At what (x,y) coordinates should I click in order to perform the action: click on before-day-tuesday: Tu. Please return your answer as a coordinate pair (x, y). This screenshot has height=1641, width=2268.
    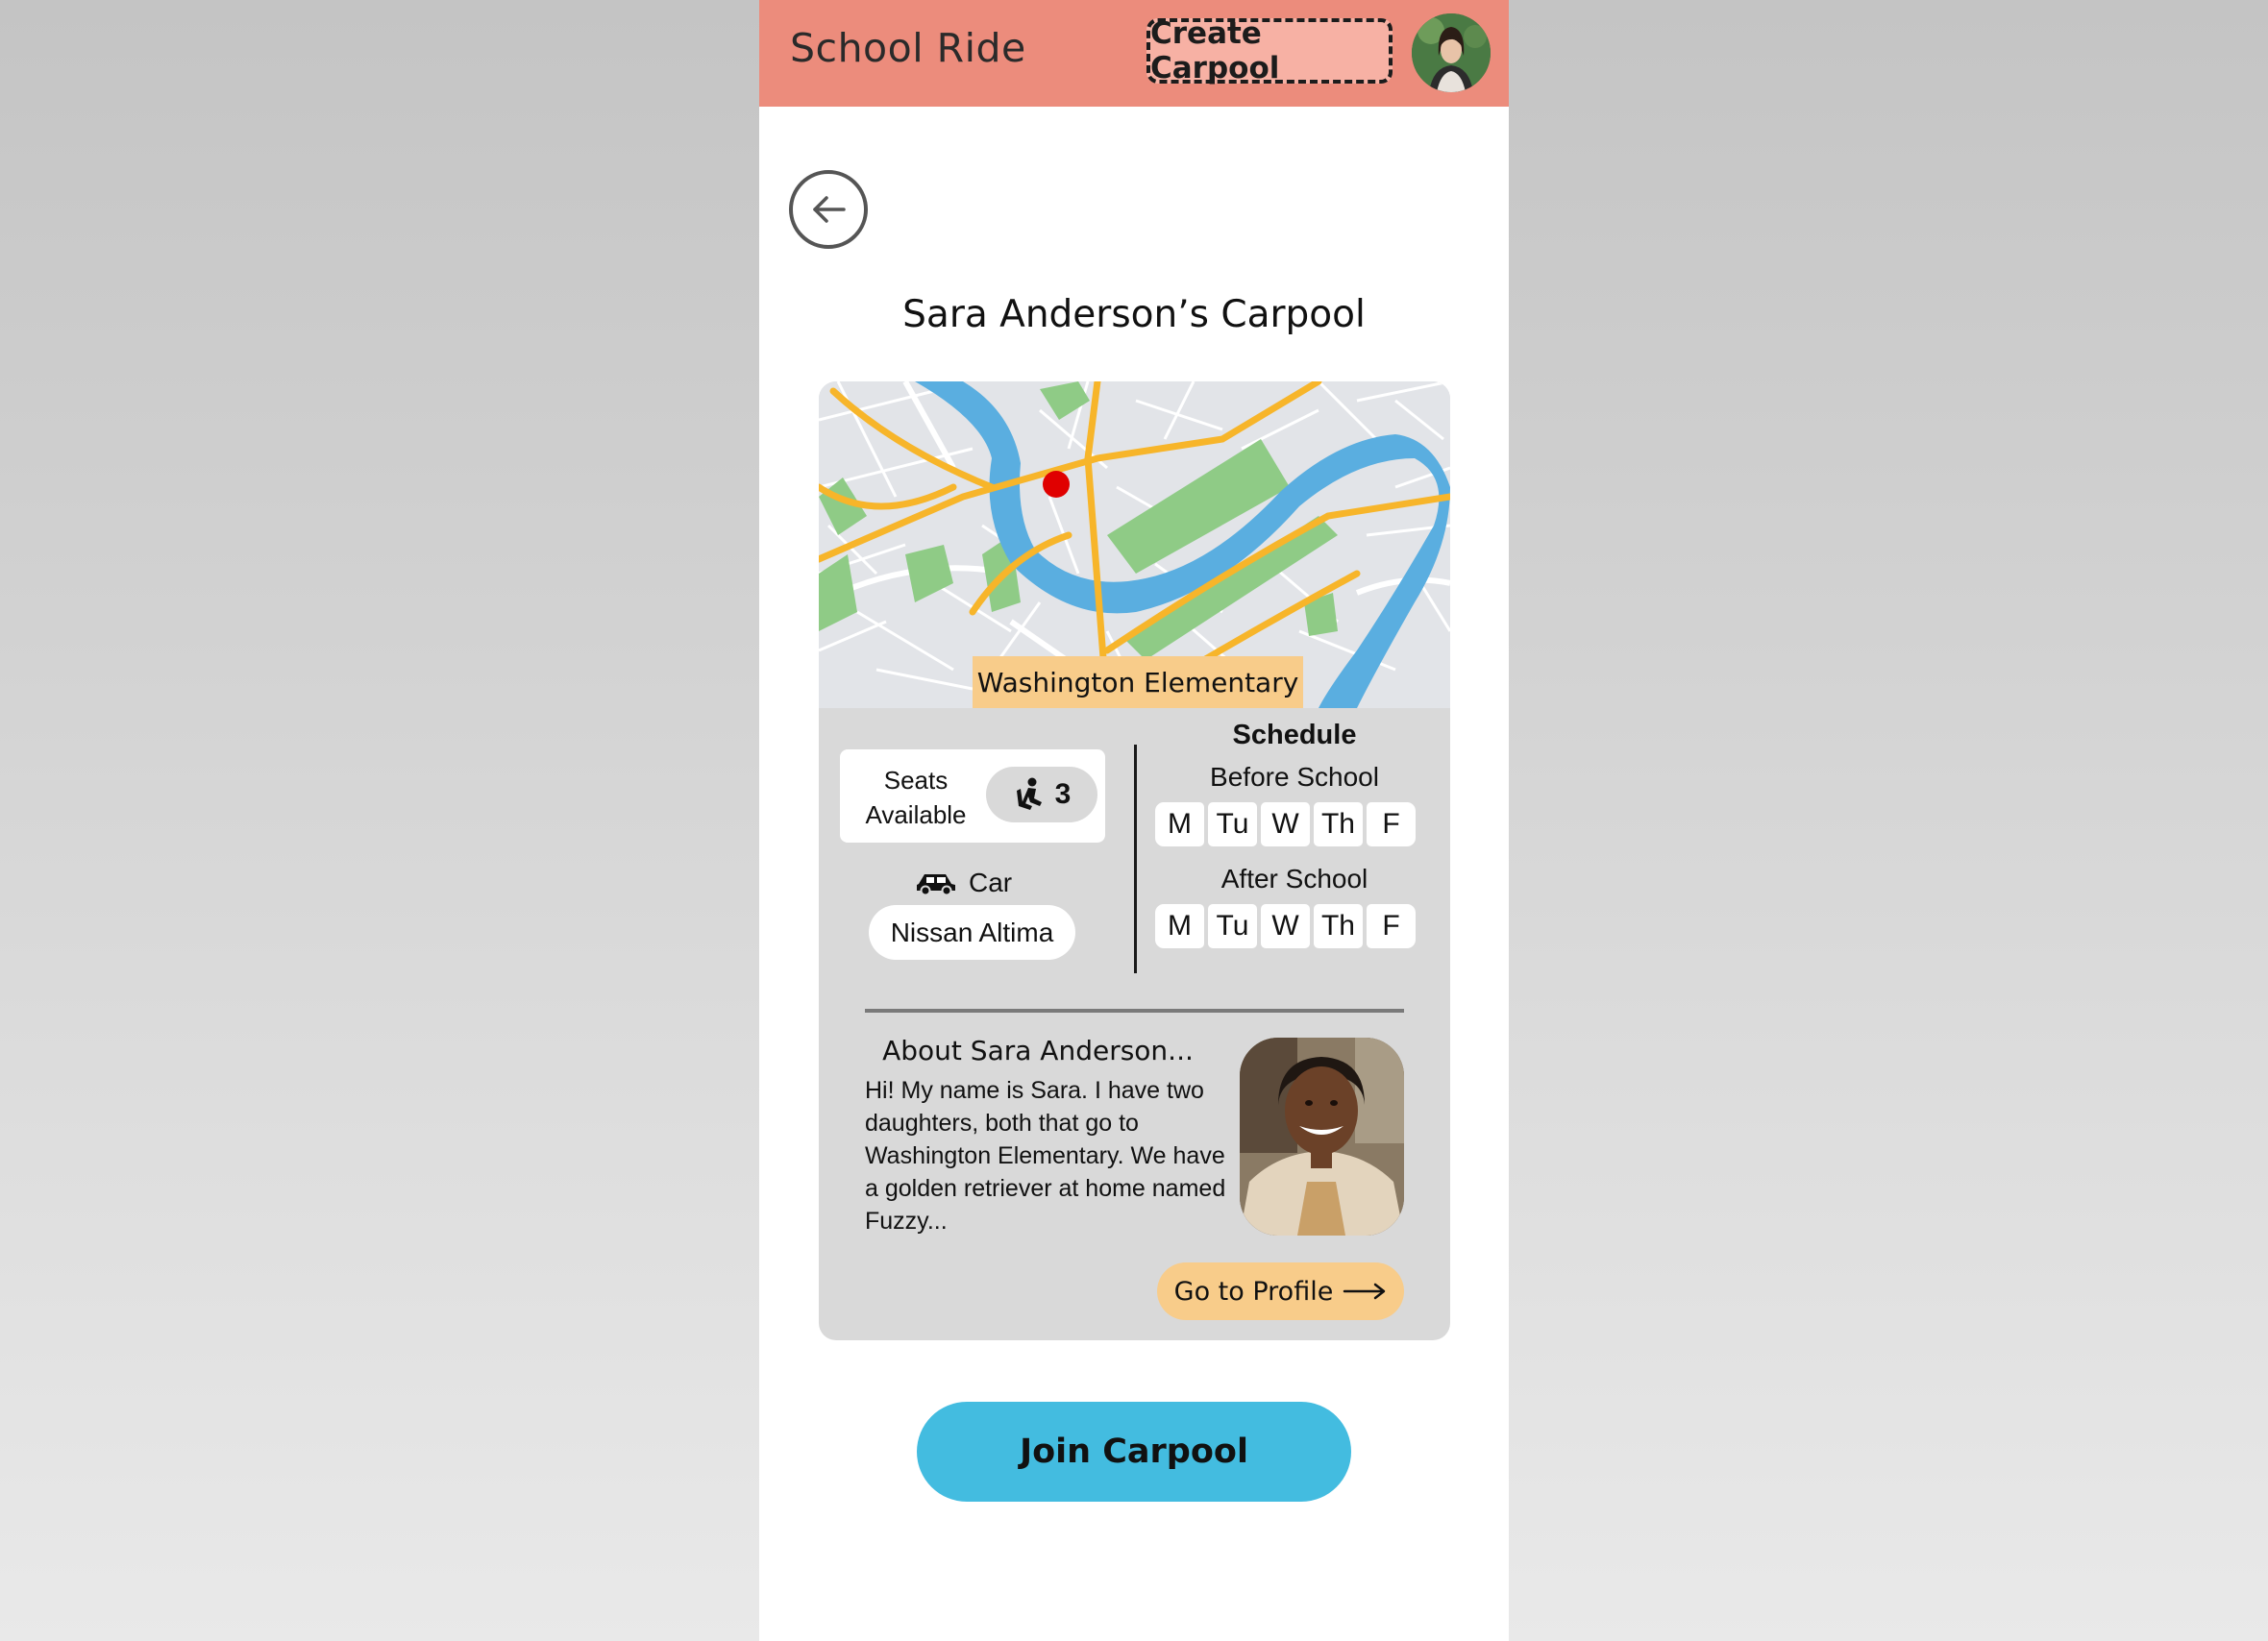
    Looking at the image, I should click on (1232, 824).